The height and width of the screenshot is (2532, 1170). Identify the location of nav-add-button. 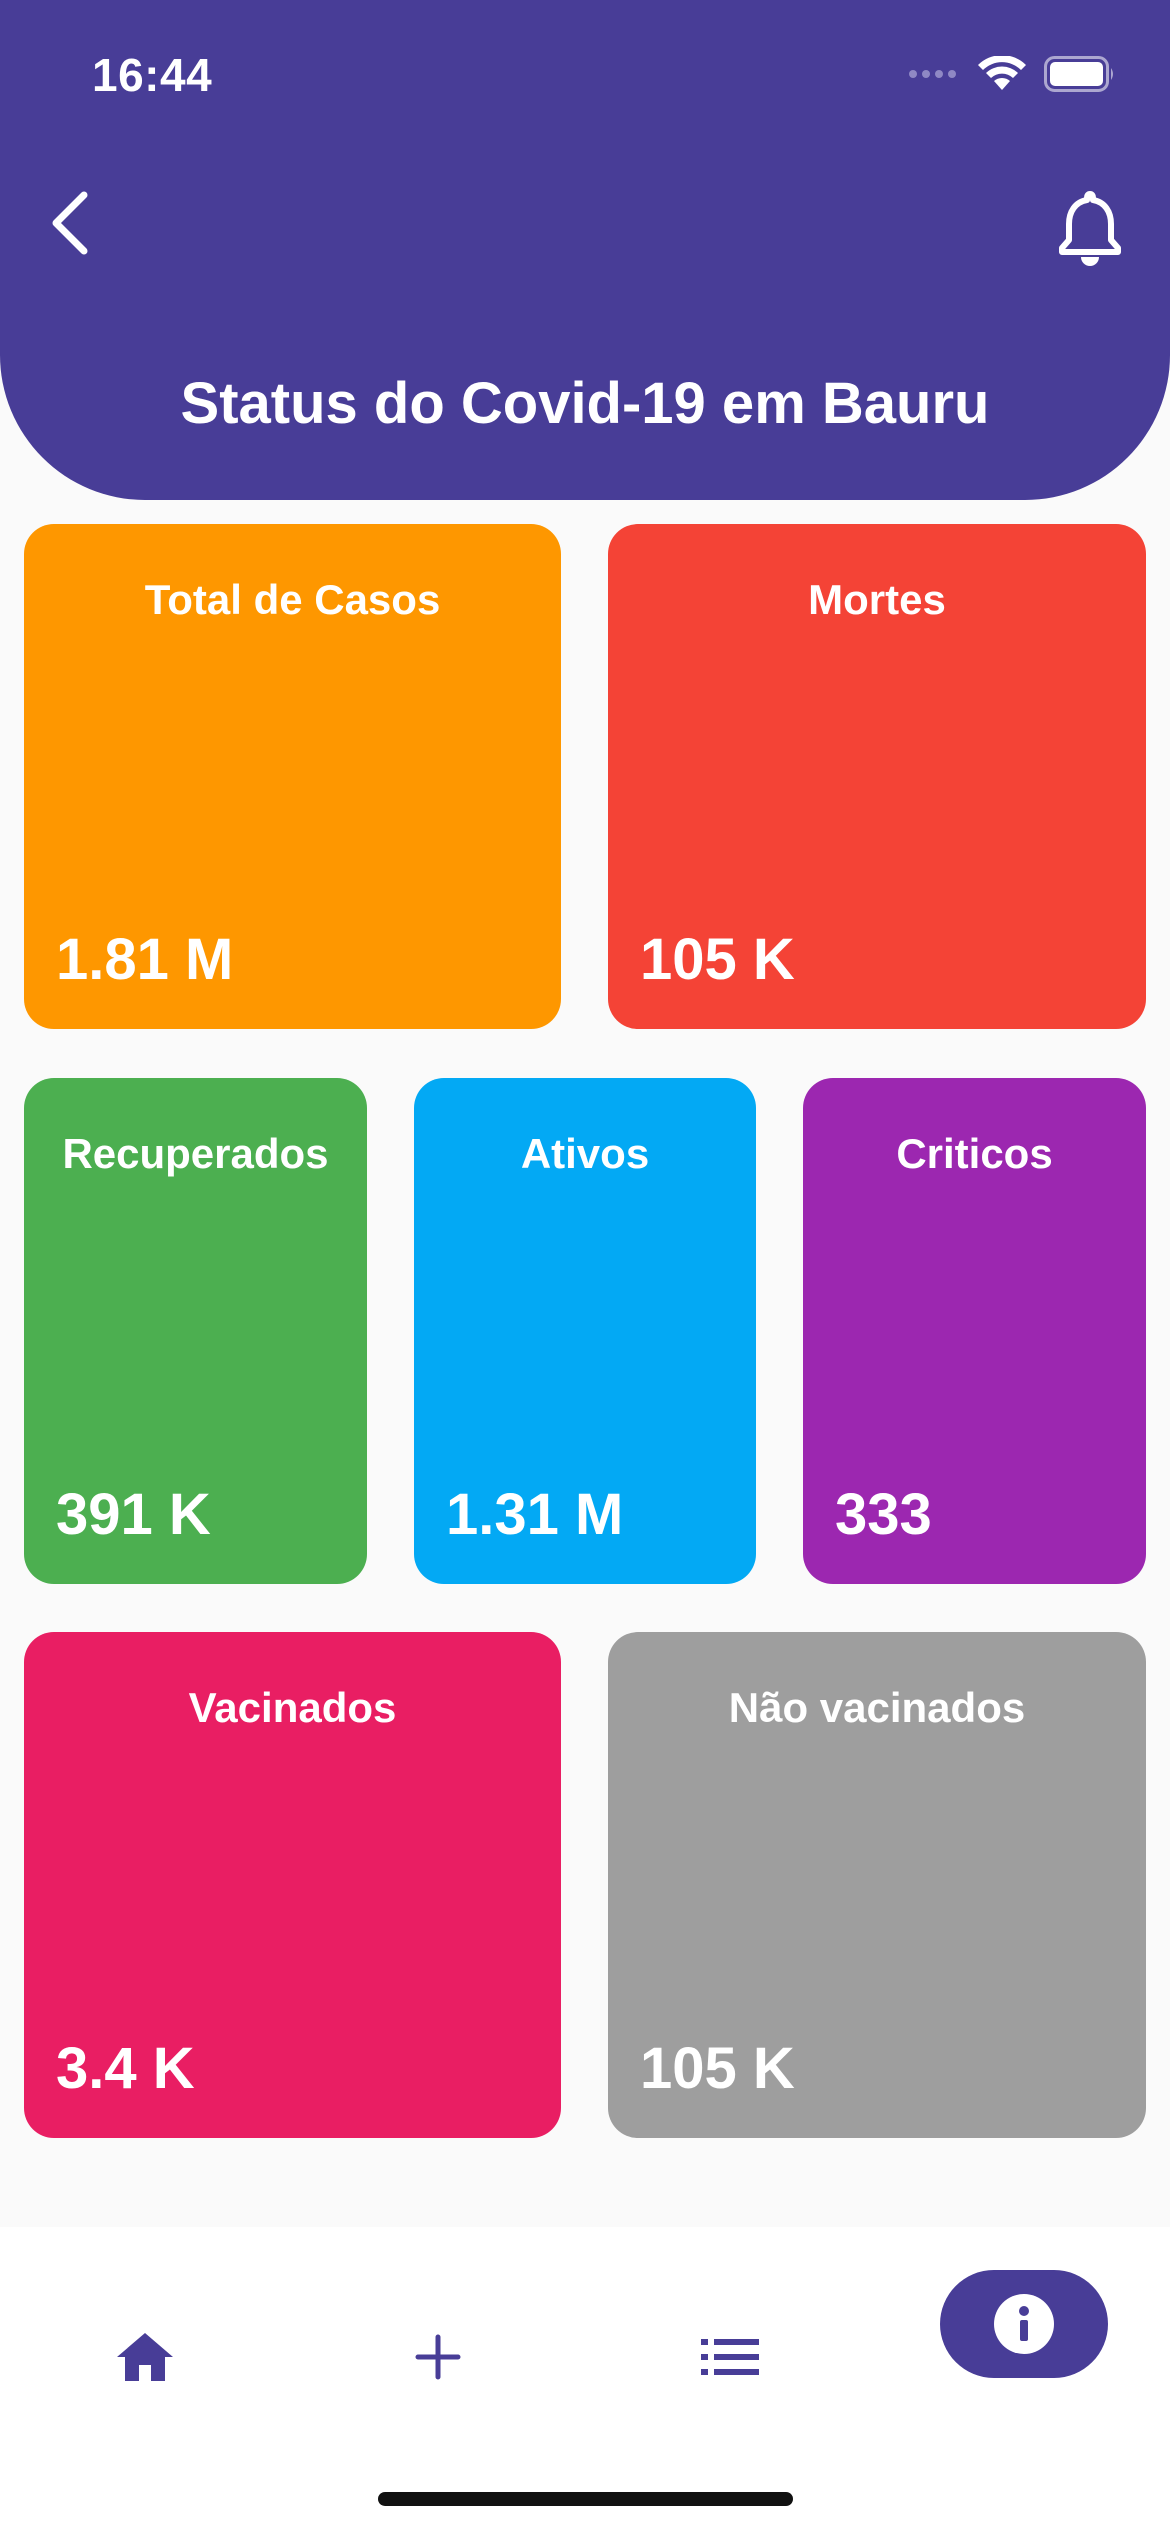
(438, 2357).